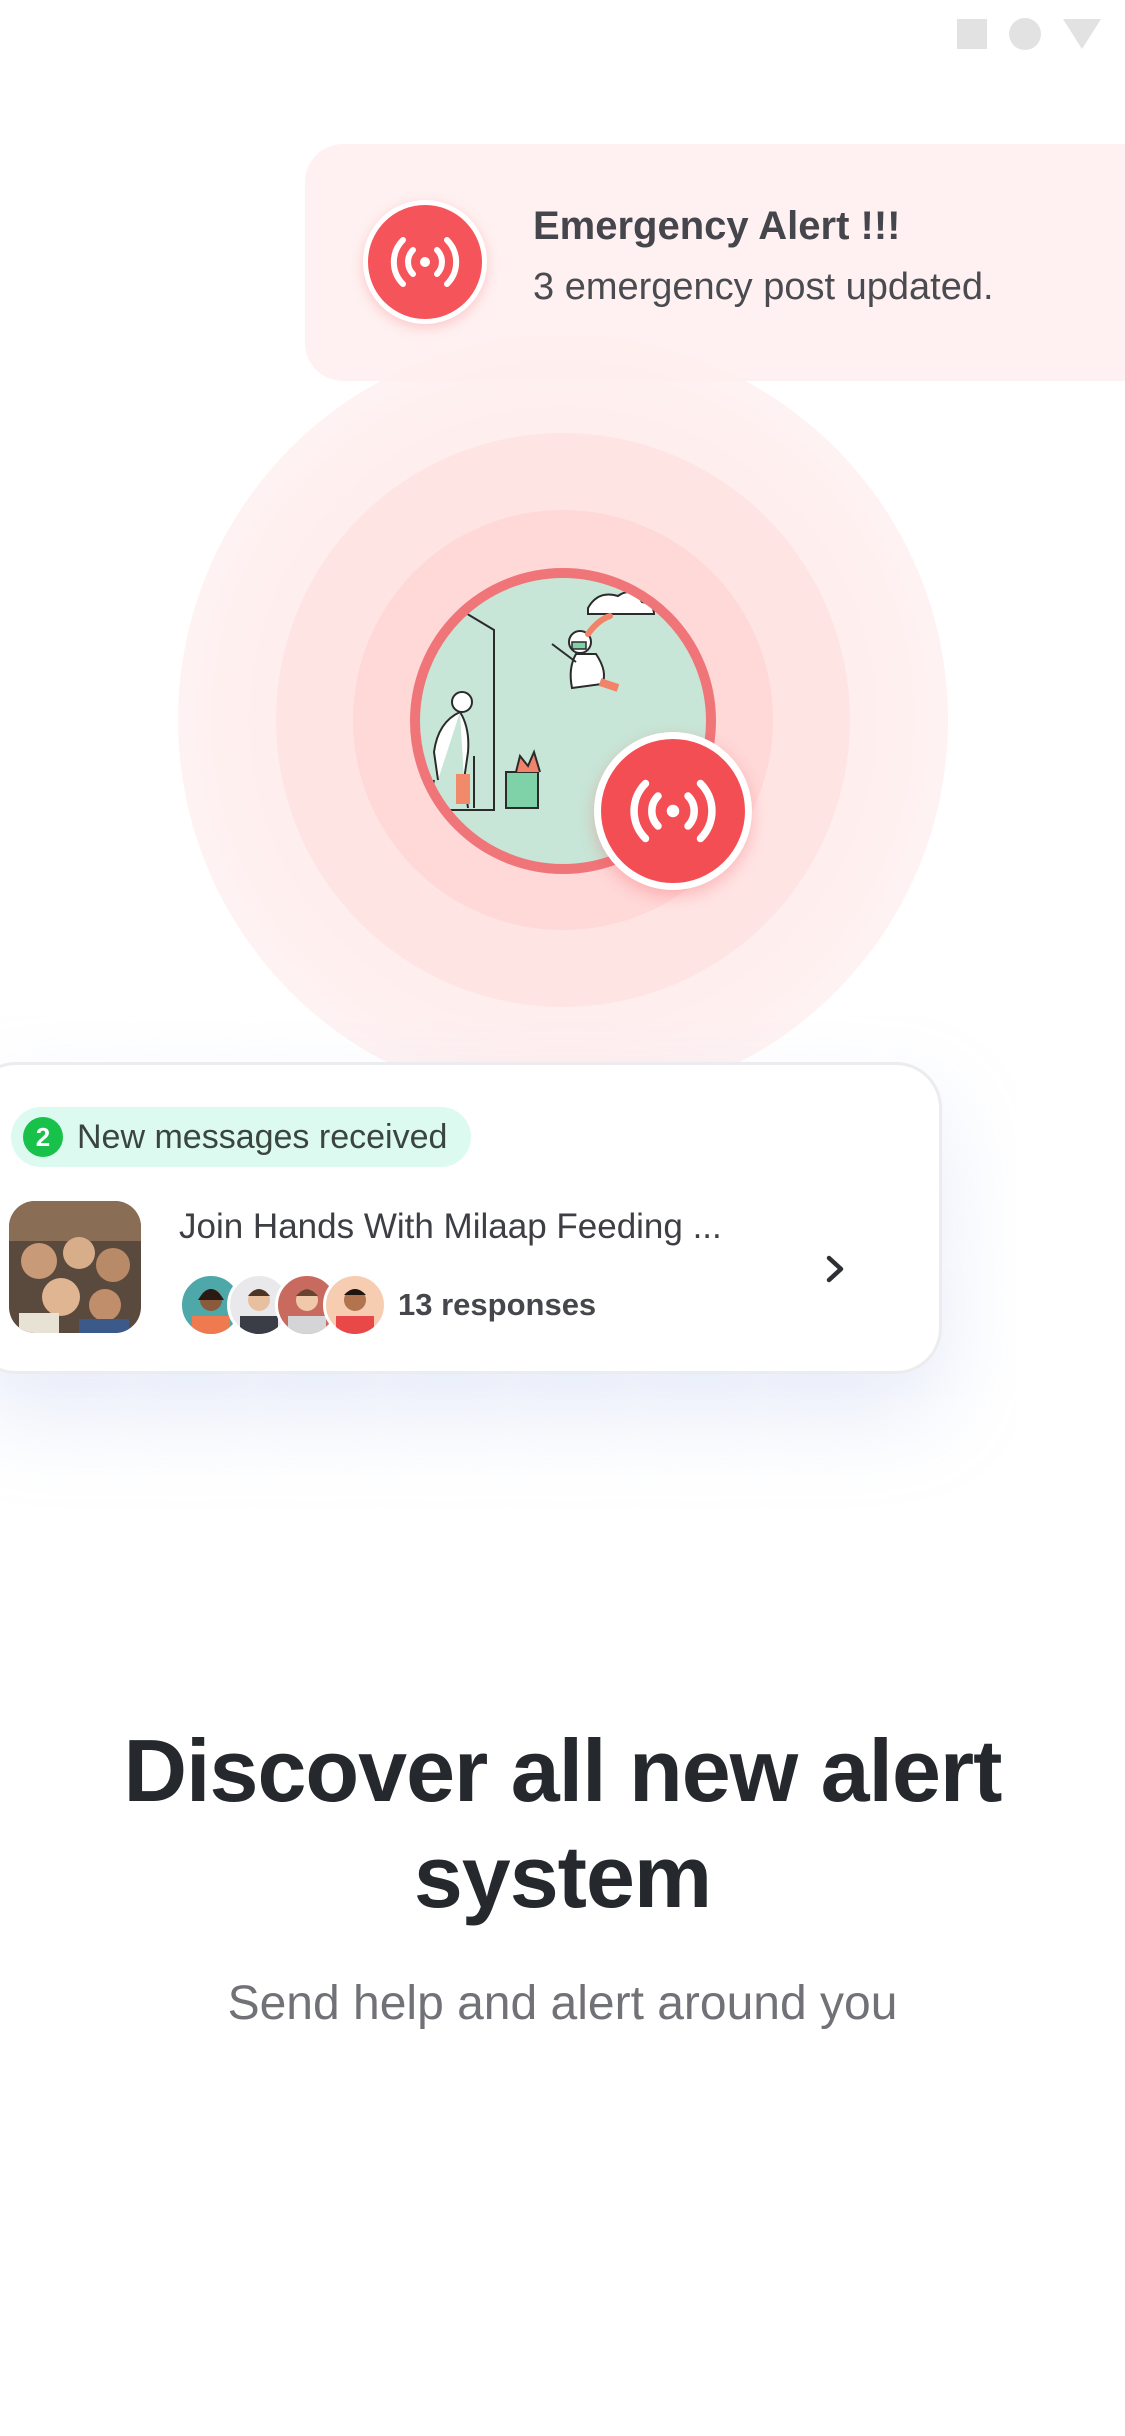  I want to click on triangle-icon, so click(1082, 34).